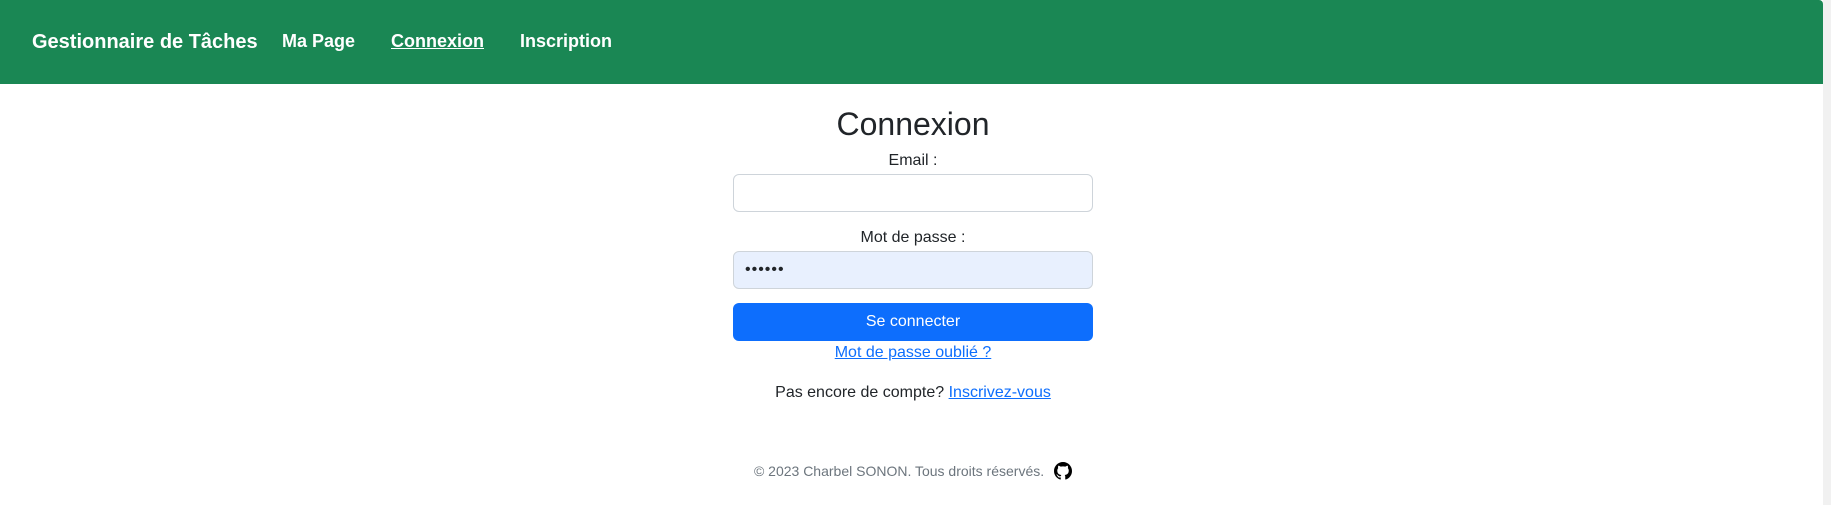 The image size is (1831, 505). I want to click on nav-link-inscription: Inscription, so click(566, 41).